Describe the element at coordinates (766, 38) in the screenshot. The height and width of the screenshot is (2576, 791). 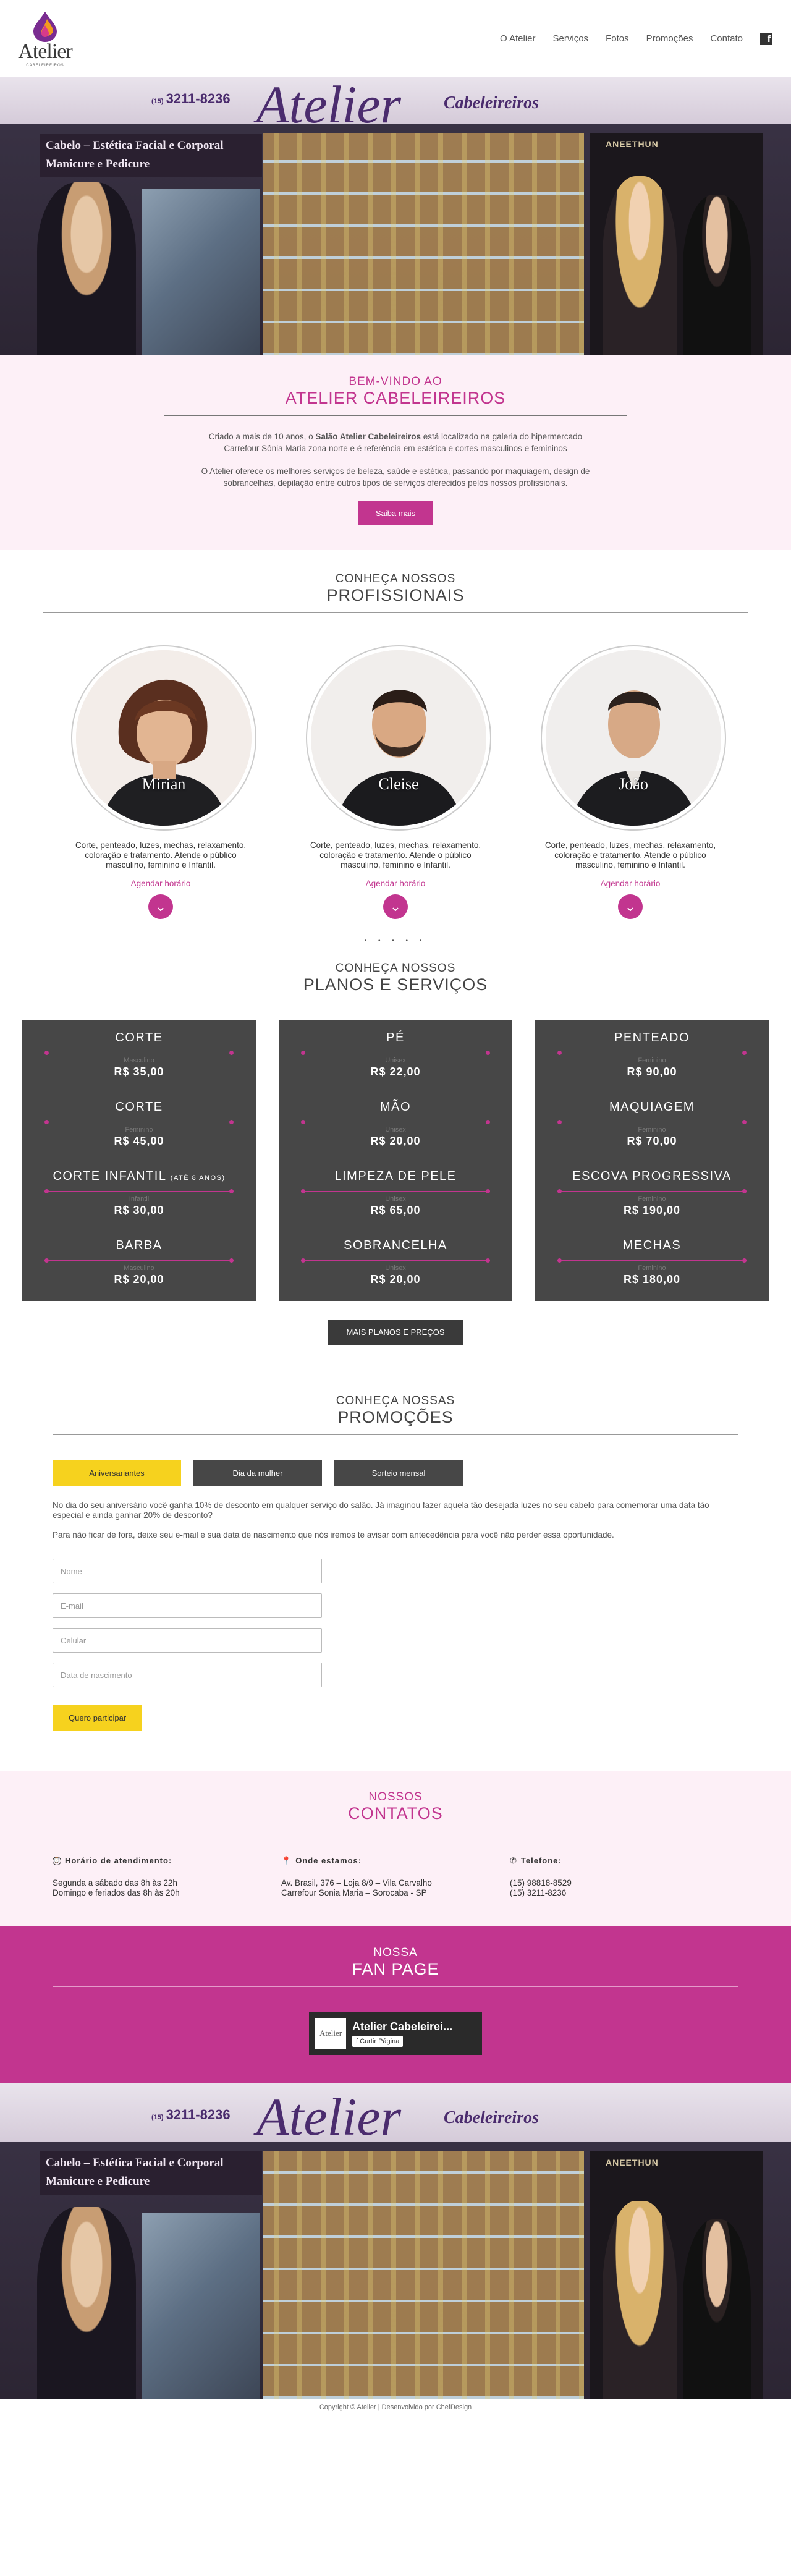
I see `facebook-icon: f` at that location.